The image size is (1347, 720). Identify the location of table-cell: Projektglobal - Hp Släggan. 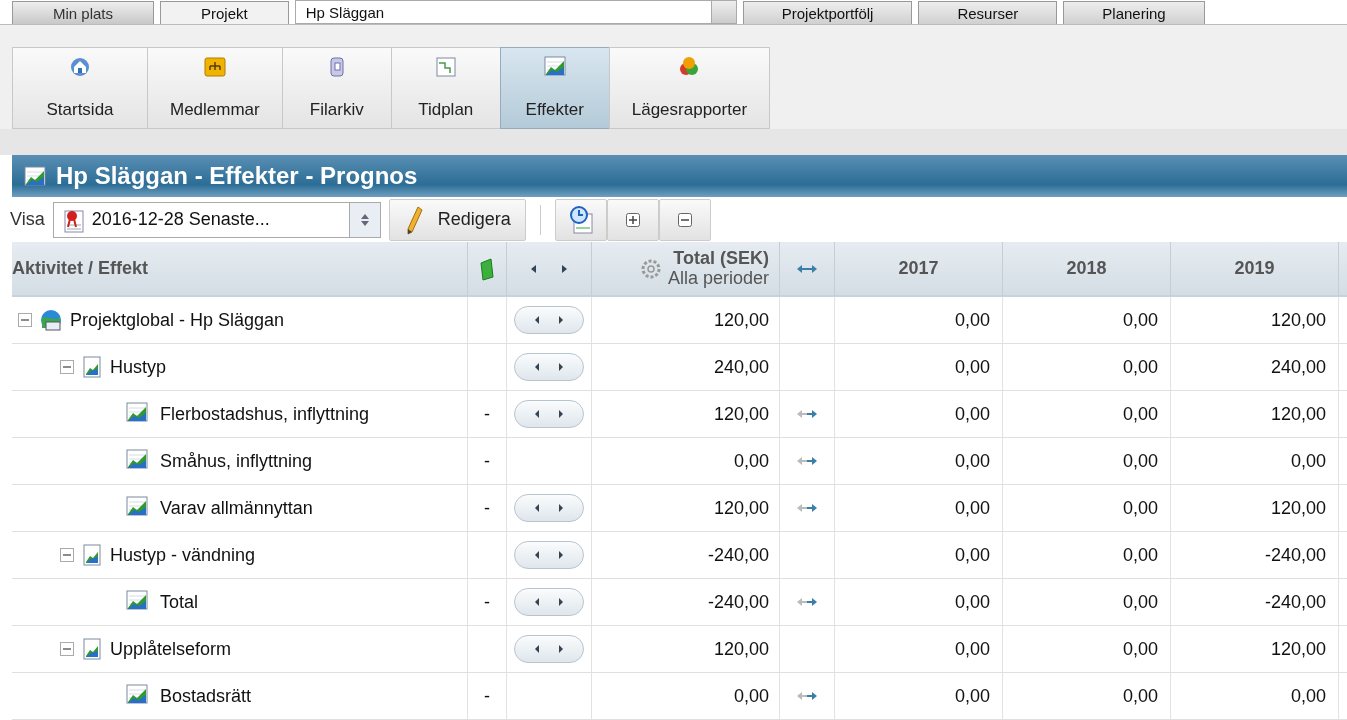
(240, 320).